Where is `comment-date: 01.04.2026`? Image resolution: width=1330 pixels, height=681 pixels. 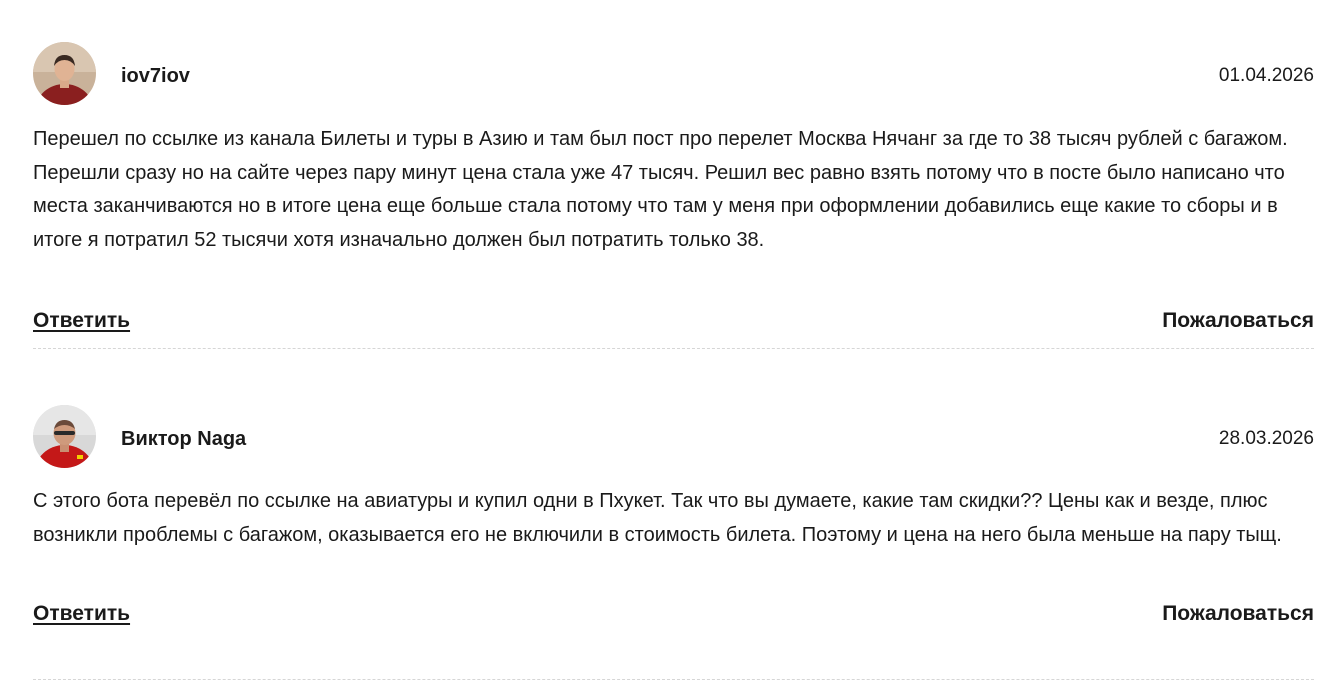 comment-date: 01.04.2026 is located at coordinates (1266, 75).